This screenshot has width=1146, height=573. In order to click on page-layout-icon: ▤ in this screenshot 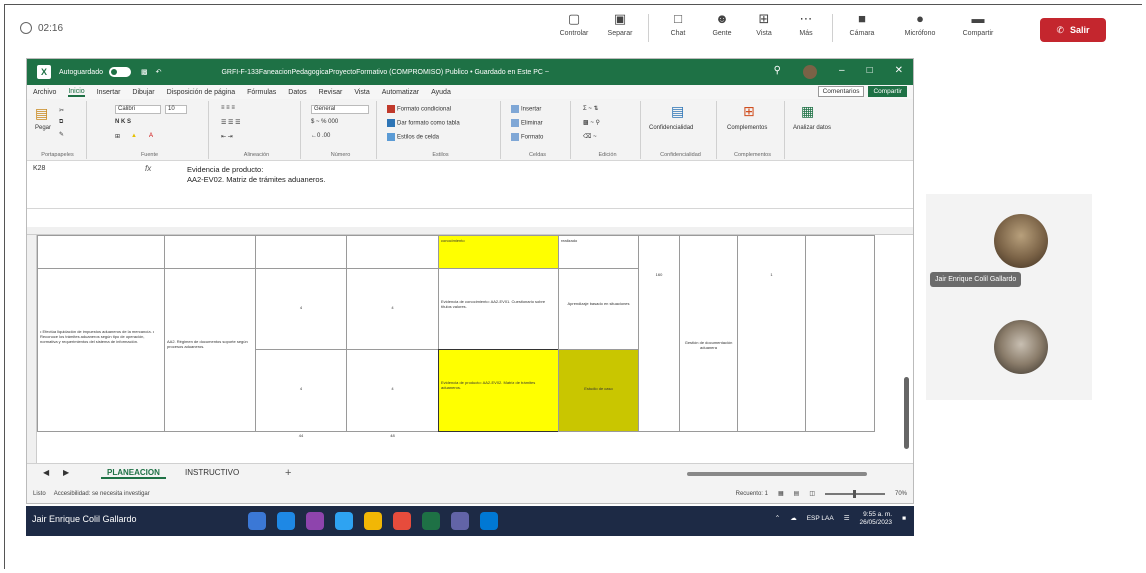, I will do `click(797, 493)`.